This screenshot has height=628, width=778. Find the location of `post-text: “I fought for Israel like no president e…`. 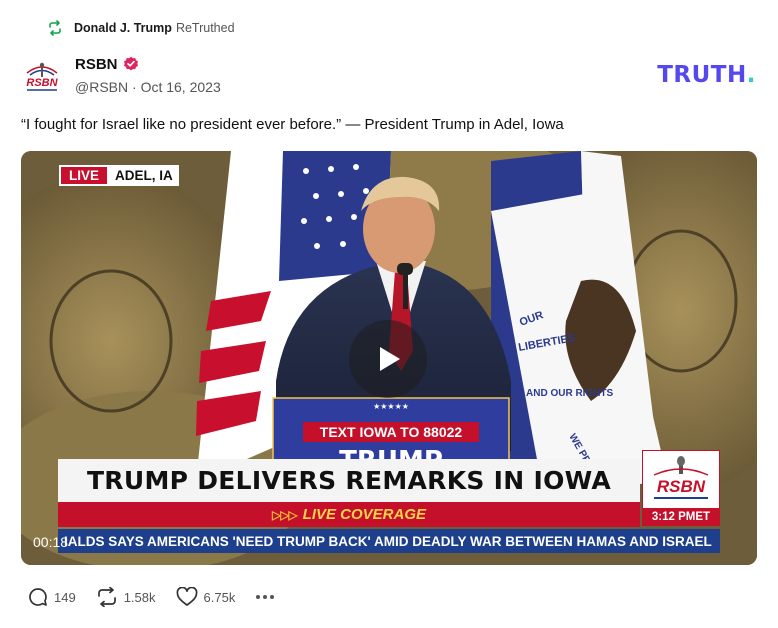

post-text: “I fought for Israel like no president e… is located at coordinates (292, 124).